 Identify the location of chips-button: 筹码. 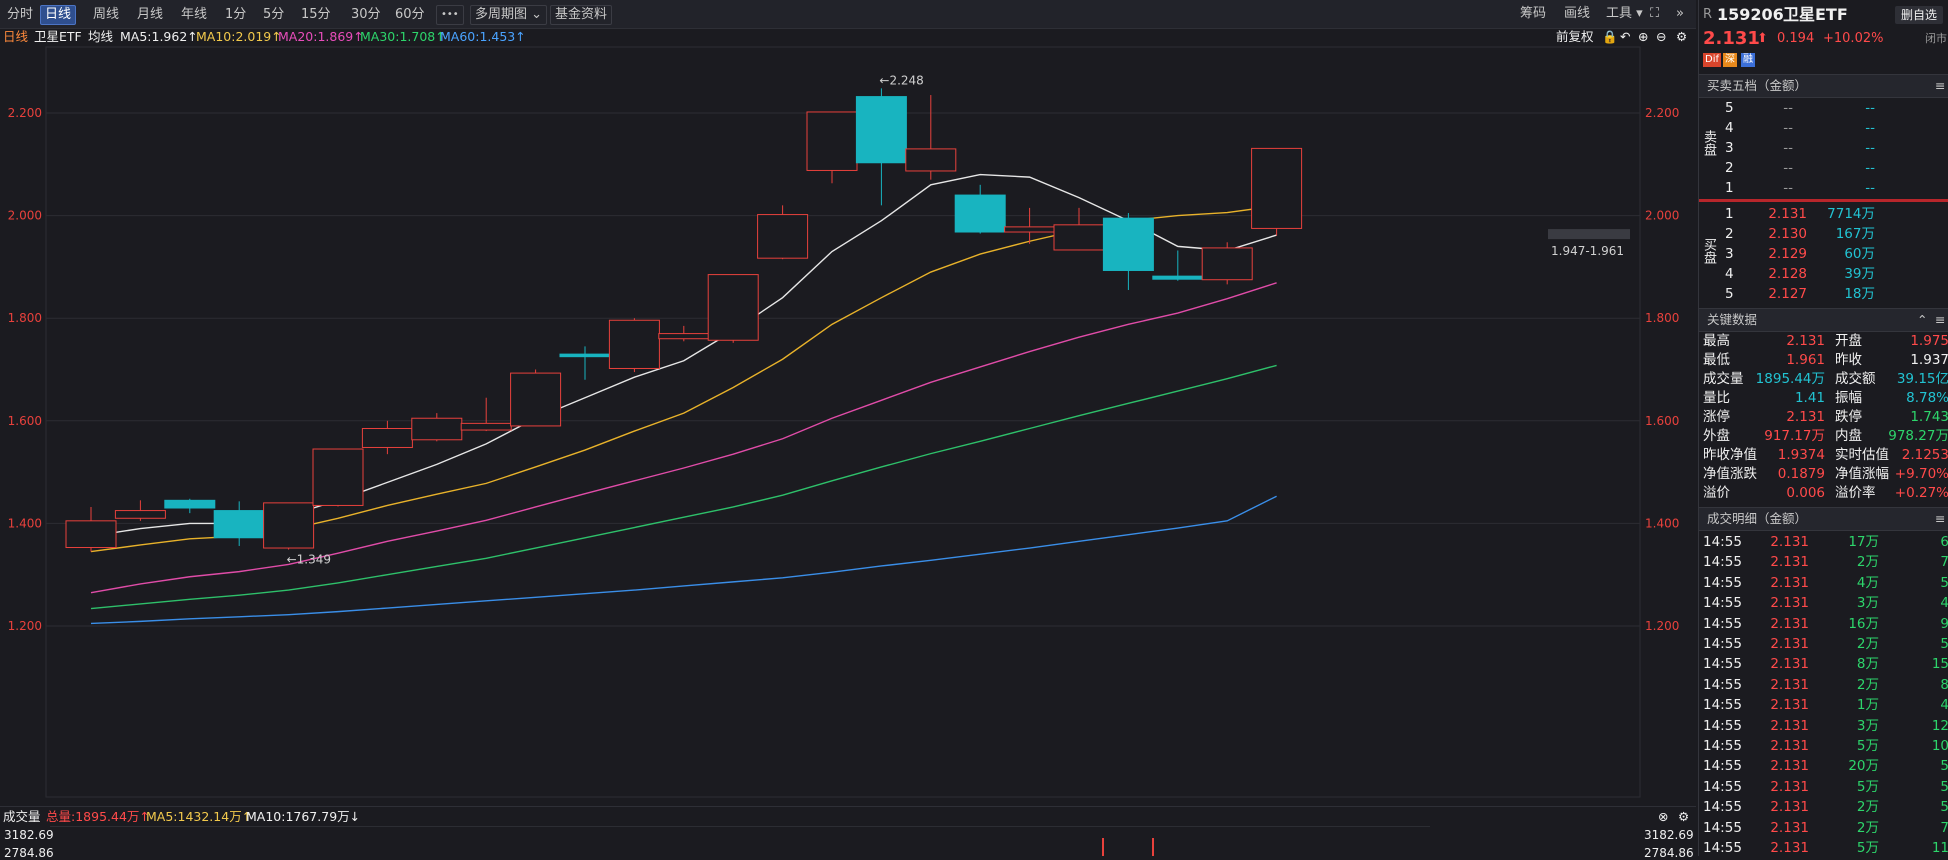
(1533, 14).